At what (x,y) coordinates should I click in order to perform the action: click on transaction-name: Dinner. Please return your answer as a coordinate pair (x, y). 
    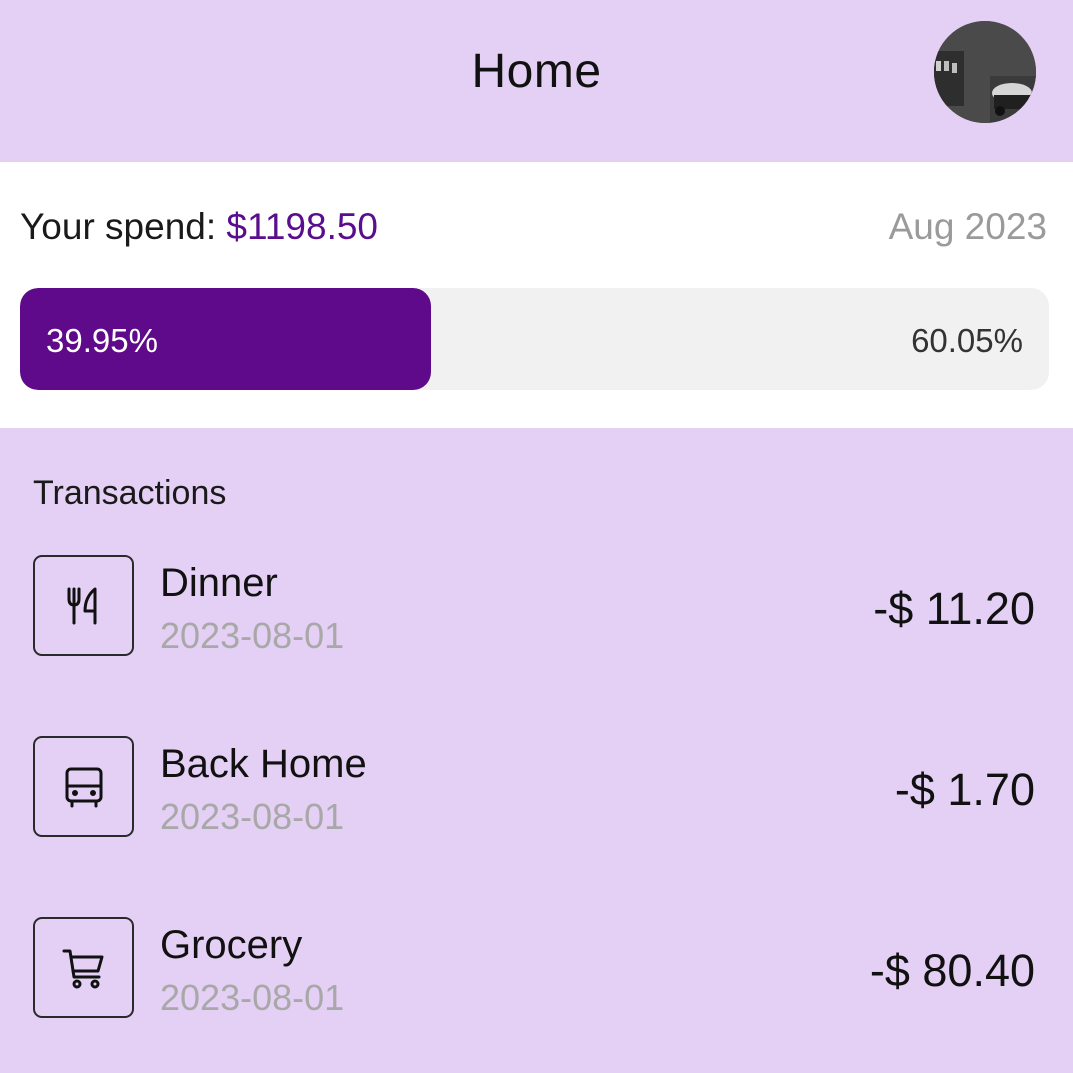
    Looking at the image, I should click on (219, 583).